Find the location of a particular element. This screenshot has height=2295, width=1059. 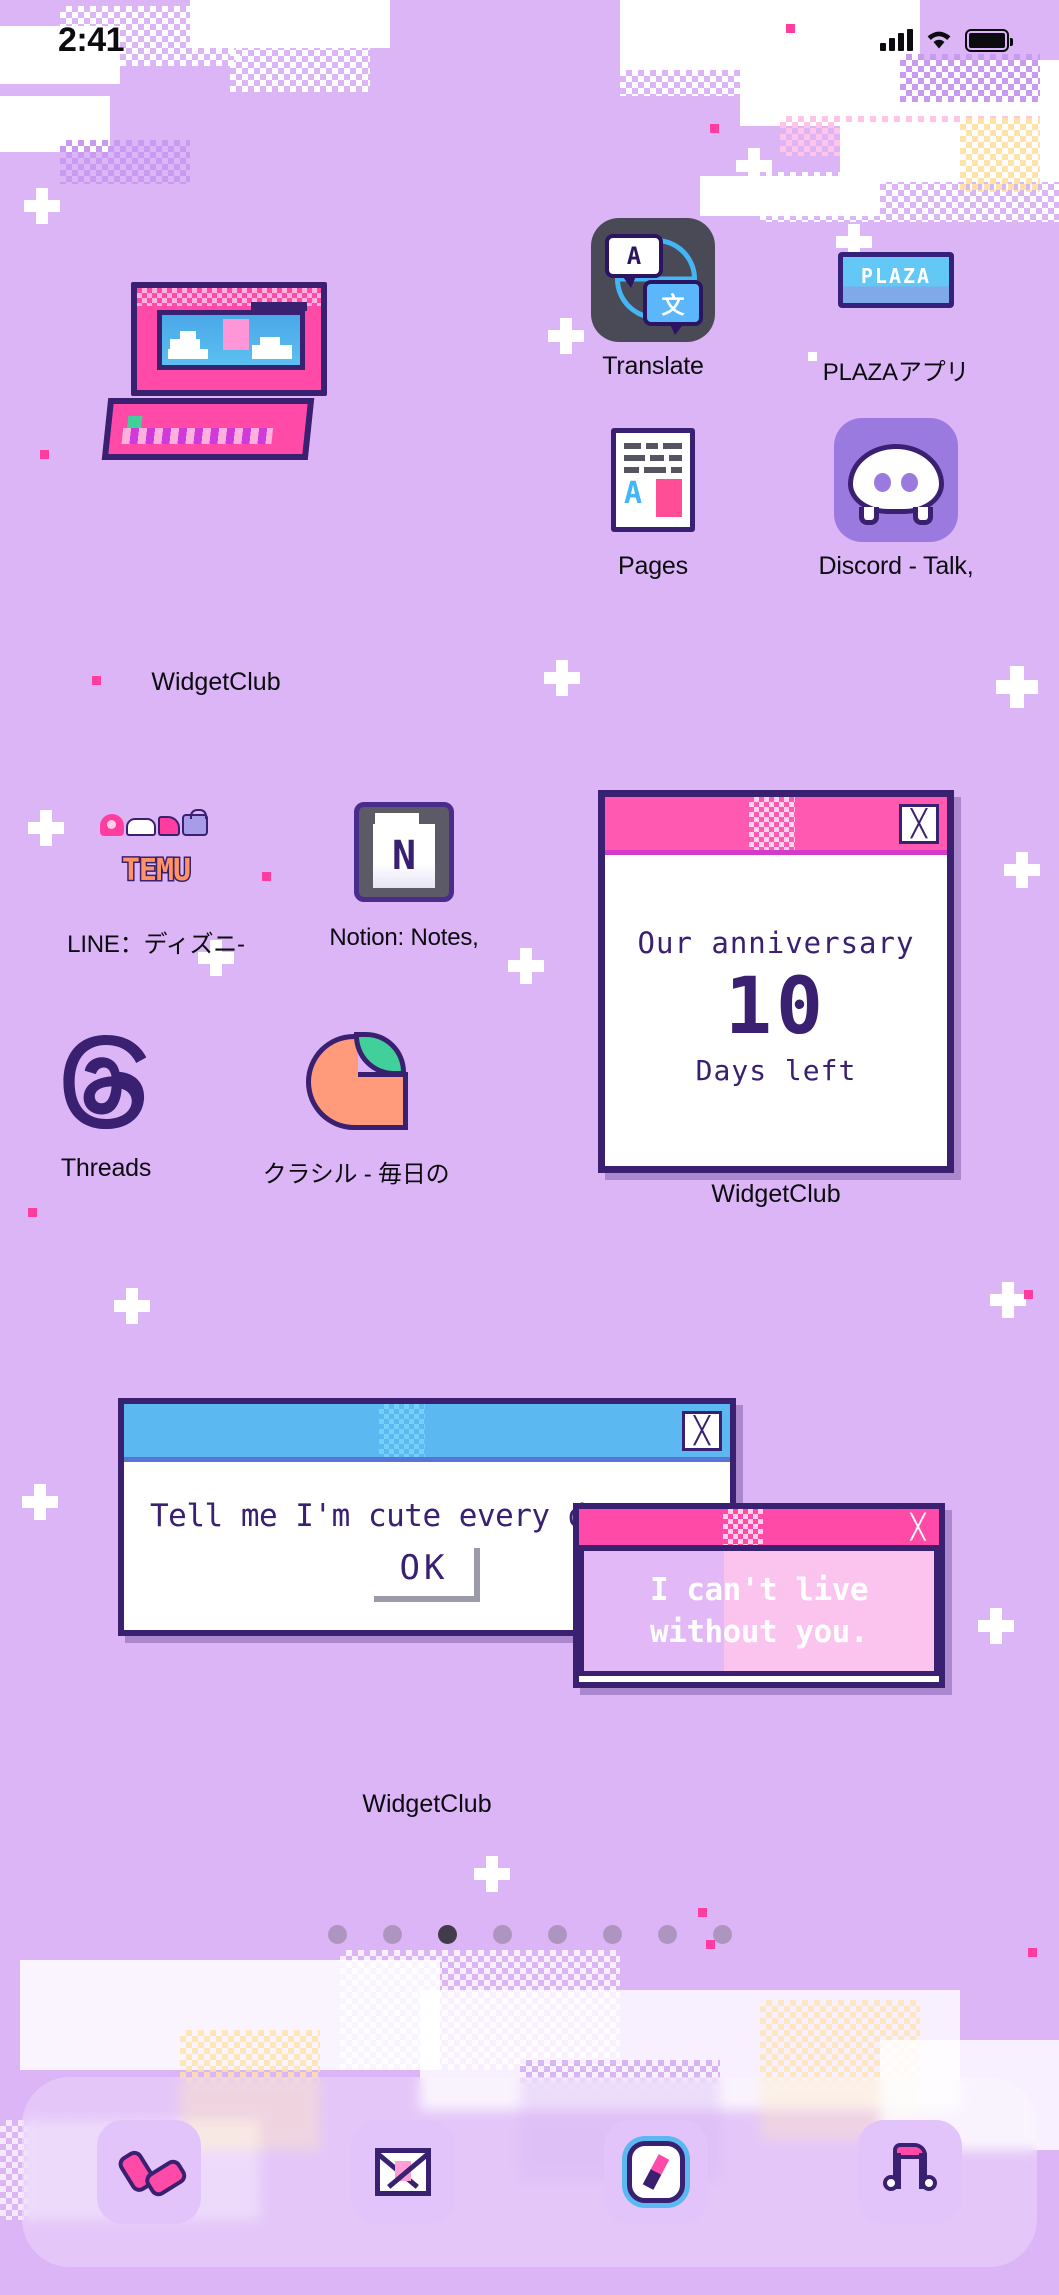

app-label-line-disney: LINE：ディズニ- is located at coordinates (156, 944).